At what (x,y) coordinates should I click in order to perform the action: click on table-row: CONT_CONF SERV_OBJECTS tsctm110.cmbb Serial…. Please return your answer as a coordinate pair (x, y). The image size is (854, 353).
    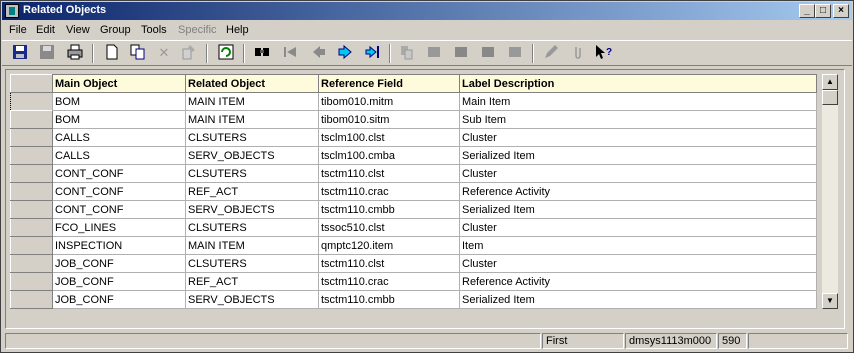
    Looking at the image, I should click on (413, 209).